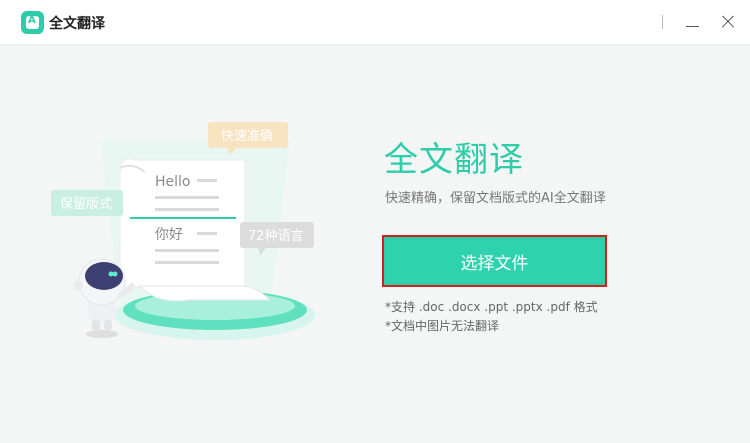 The width and height of the screenshot is (750, 443). What do you see at coordinates (375, 22) in the screenshot?
I see `title-bar: 全文翻译` at bounding box center [375, 22].